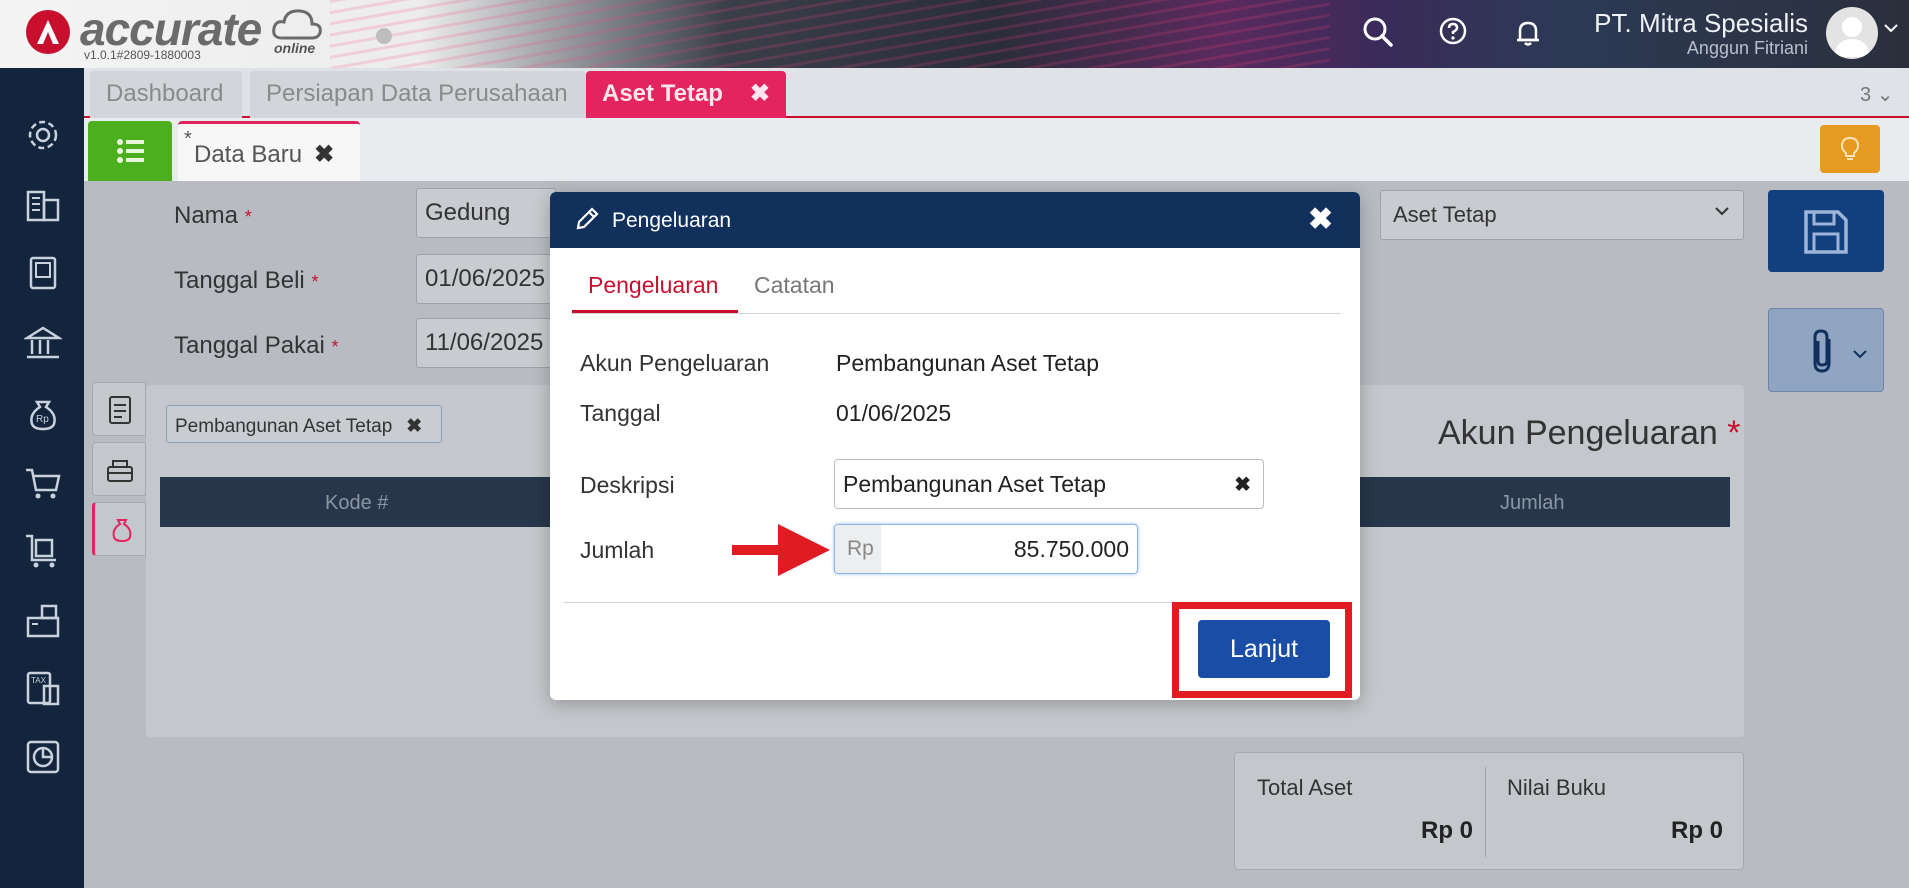 The height and width of the screenshot is (888, 1909). I want to click on dialog-title: Pengeluaran, so click(672, 220).